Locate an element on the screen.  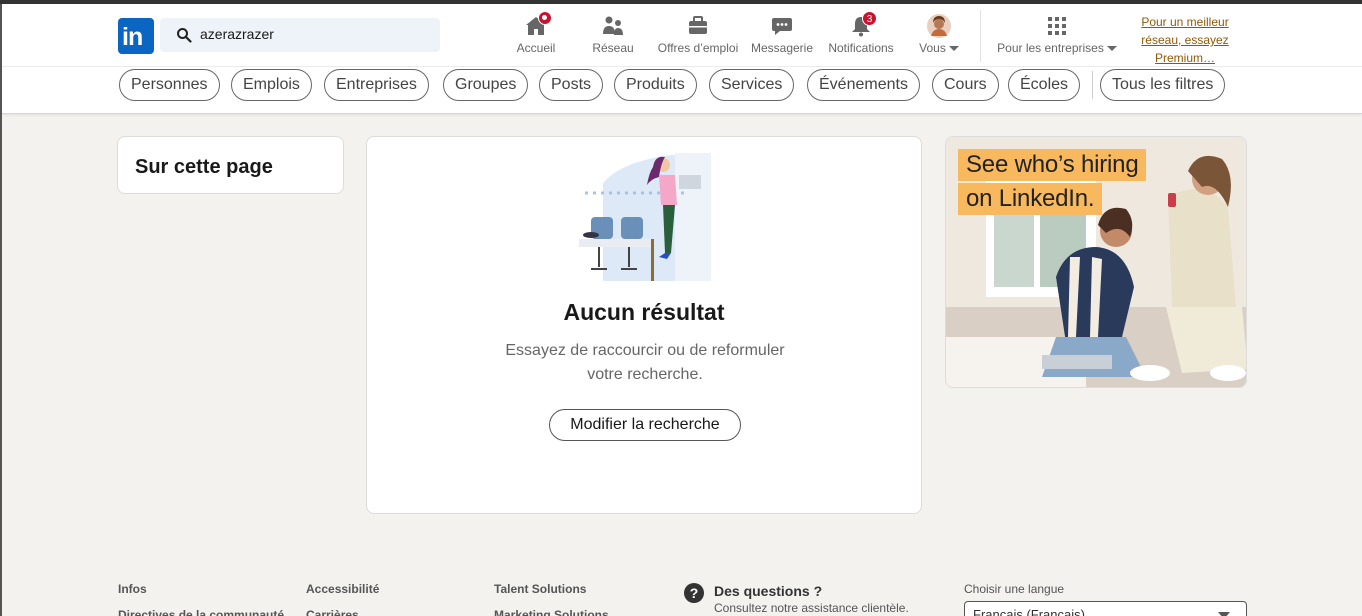
filter-courses: Cours is located at coordinates (965, 85).